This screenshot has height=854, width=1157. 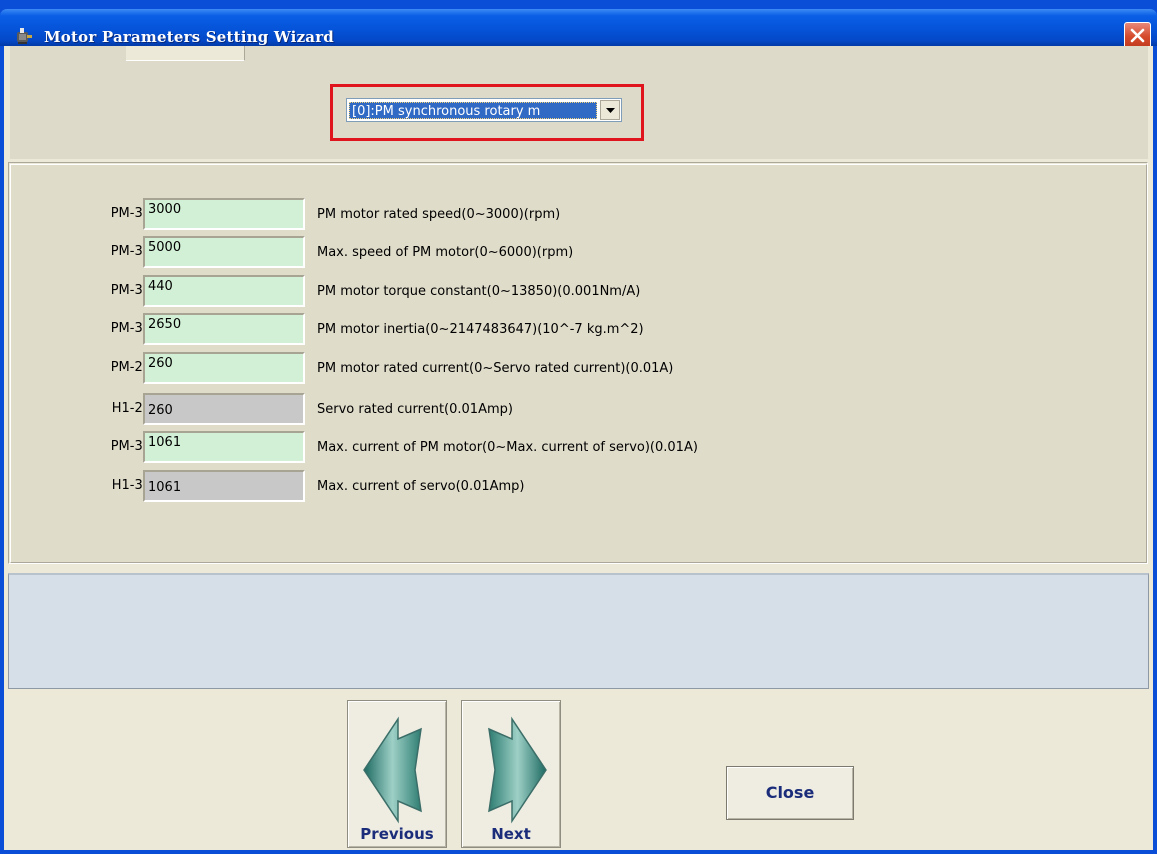 I want to click on right-arrow-icon, so click(x=517, y=770).